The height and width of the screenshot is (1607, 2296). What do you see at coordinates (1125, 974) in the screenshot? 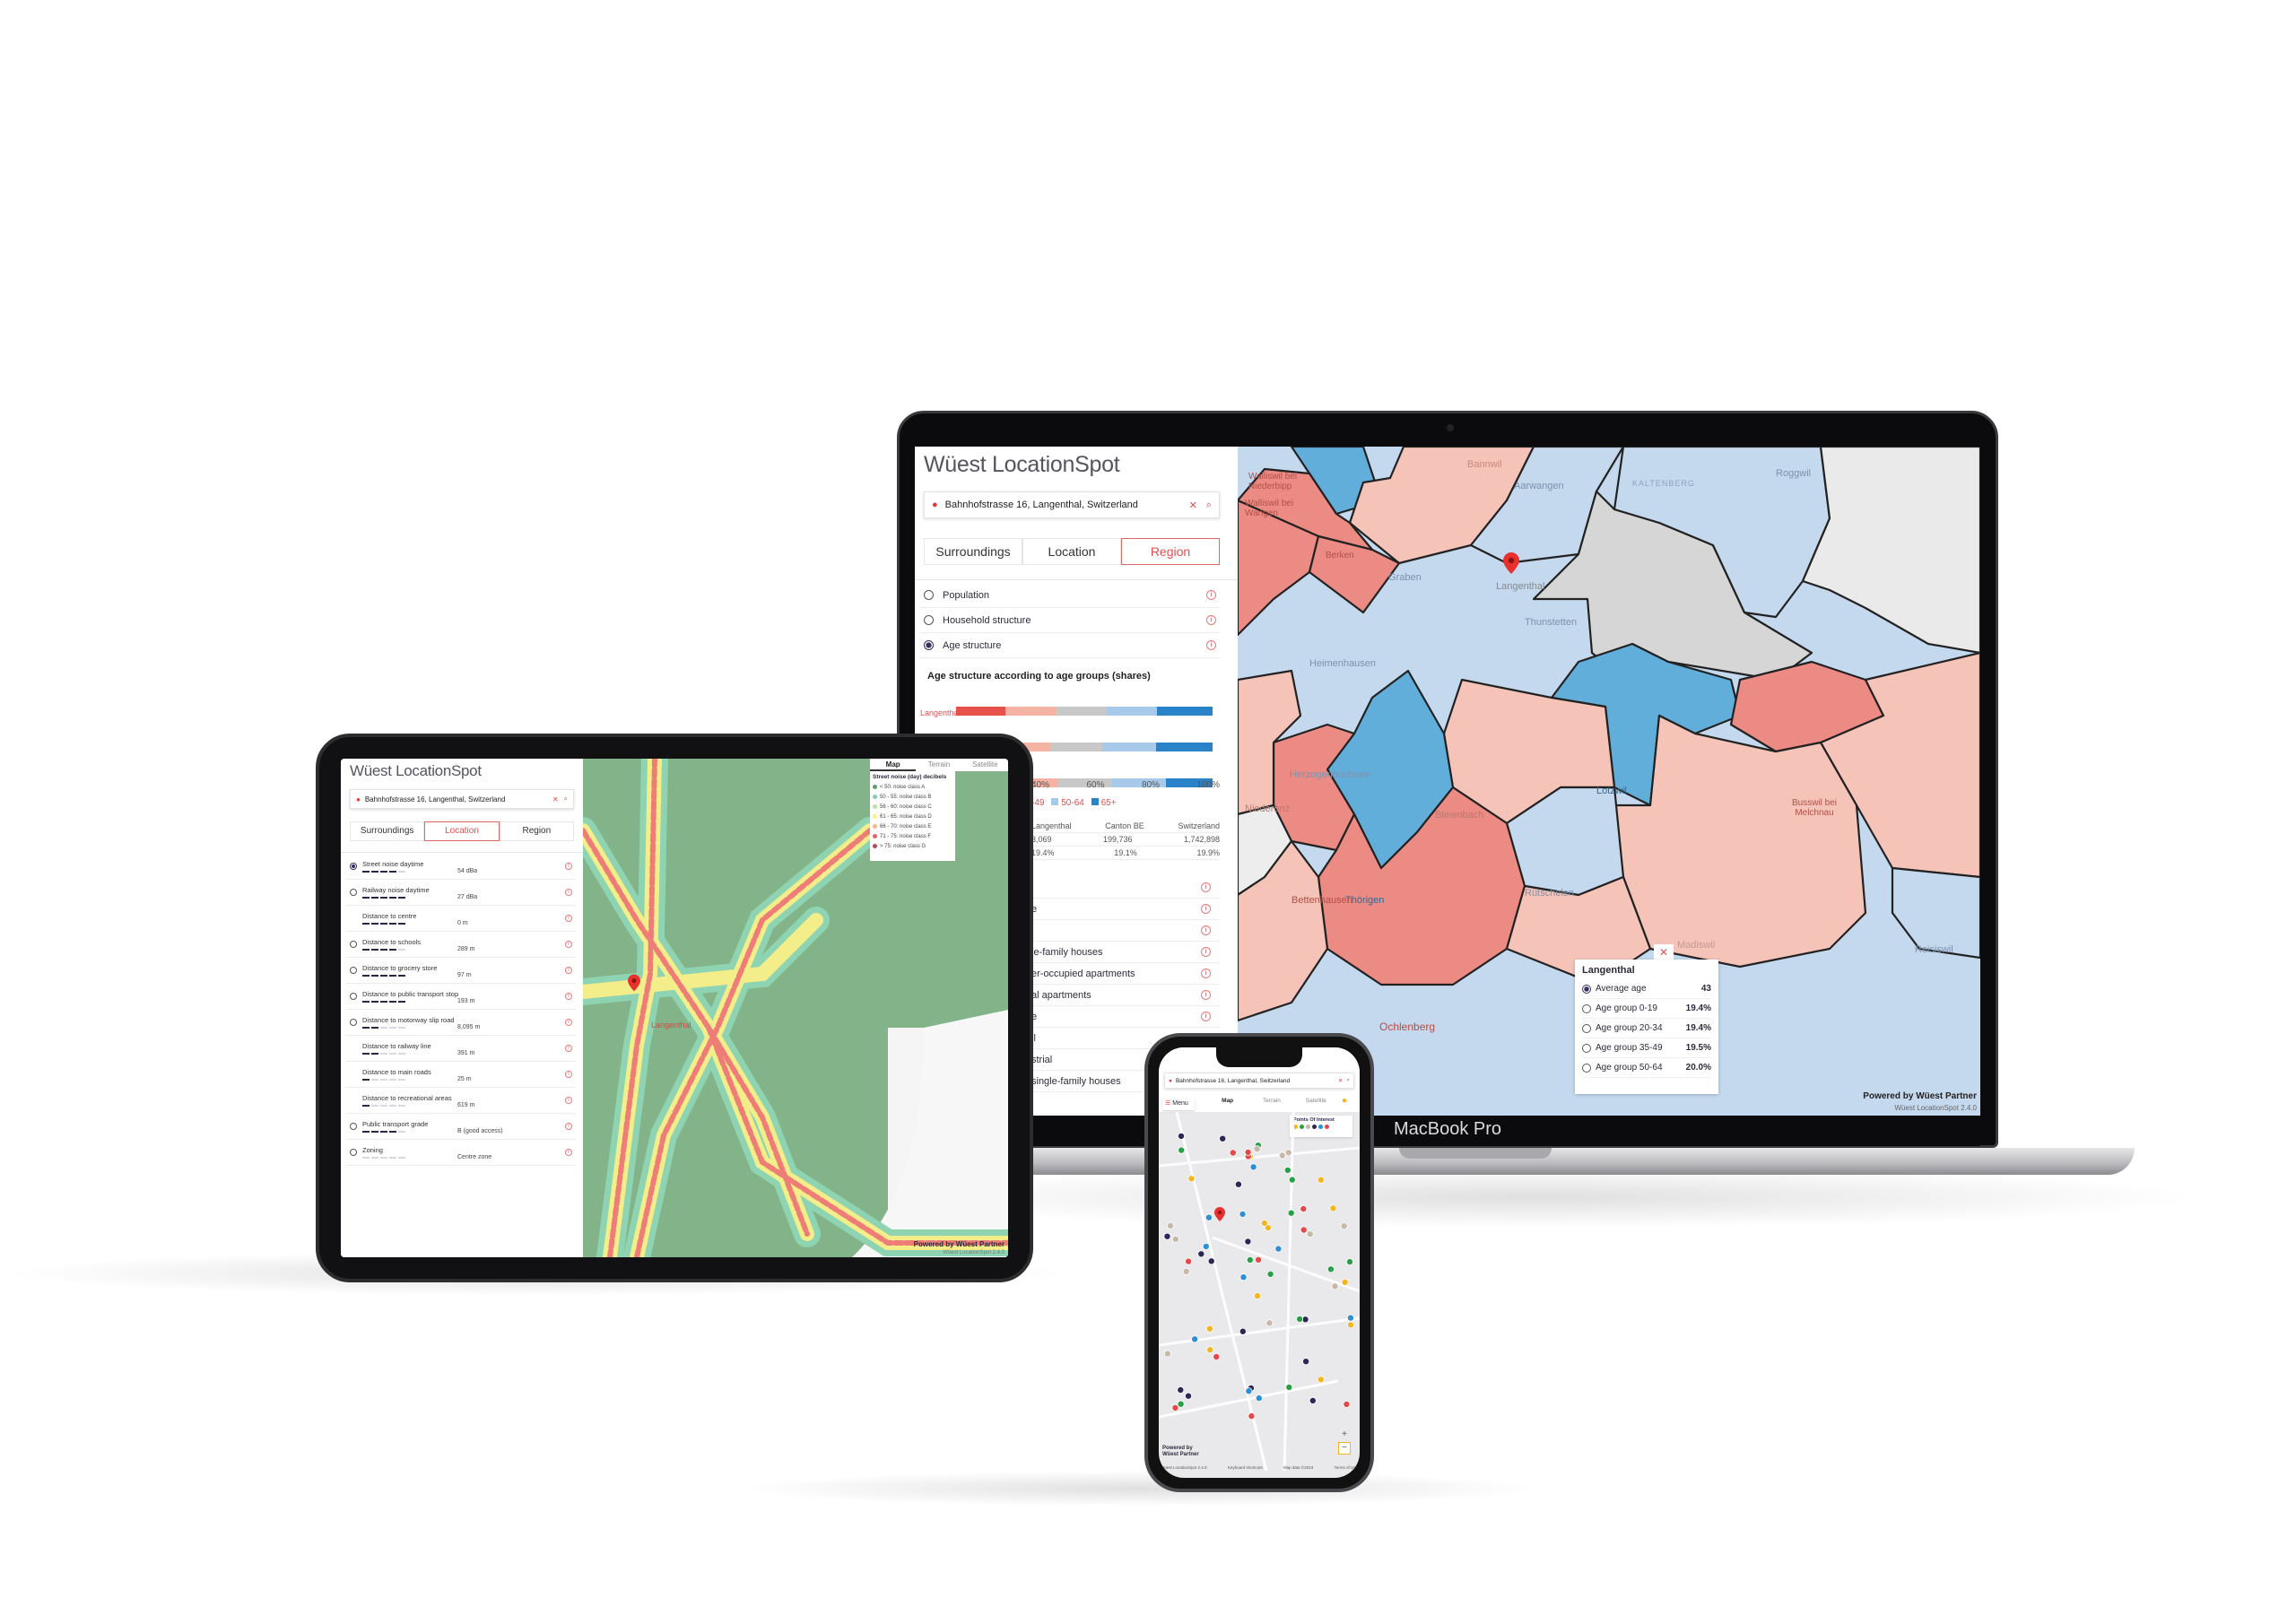
I see `indicator-row: er-occupied apartments i` at bounding box center [1125, 974].